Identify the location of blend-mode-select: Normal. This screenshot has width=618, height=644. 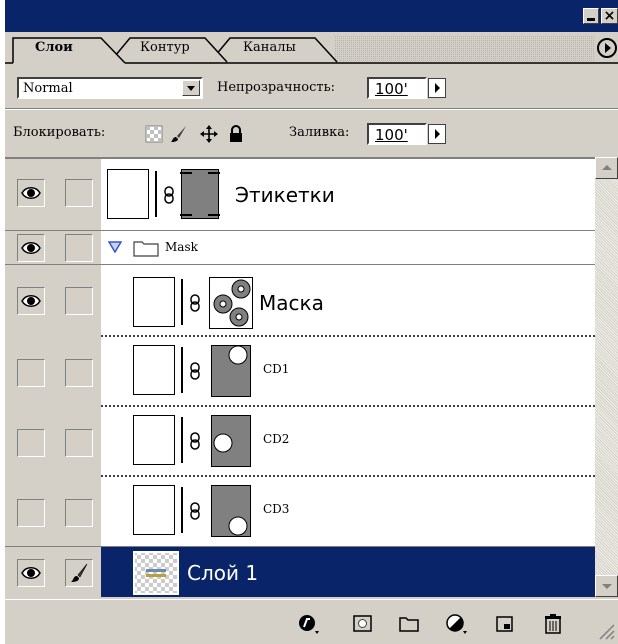
(110, 88).